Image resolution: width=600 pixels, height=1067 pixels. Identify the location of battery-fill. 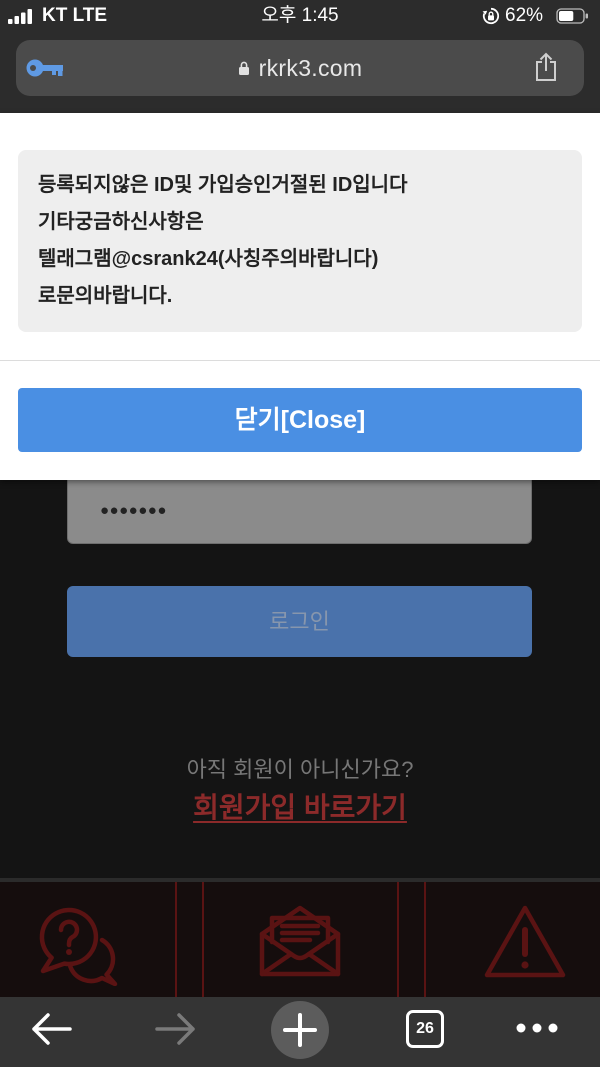
(566, 16).